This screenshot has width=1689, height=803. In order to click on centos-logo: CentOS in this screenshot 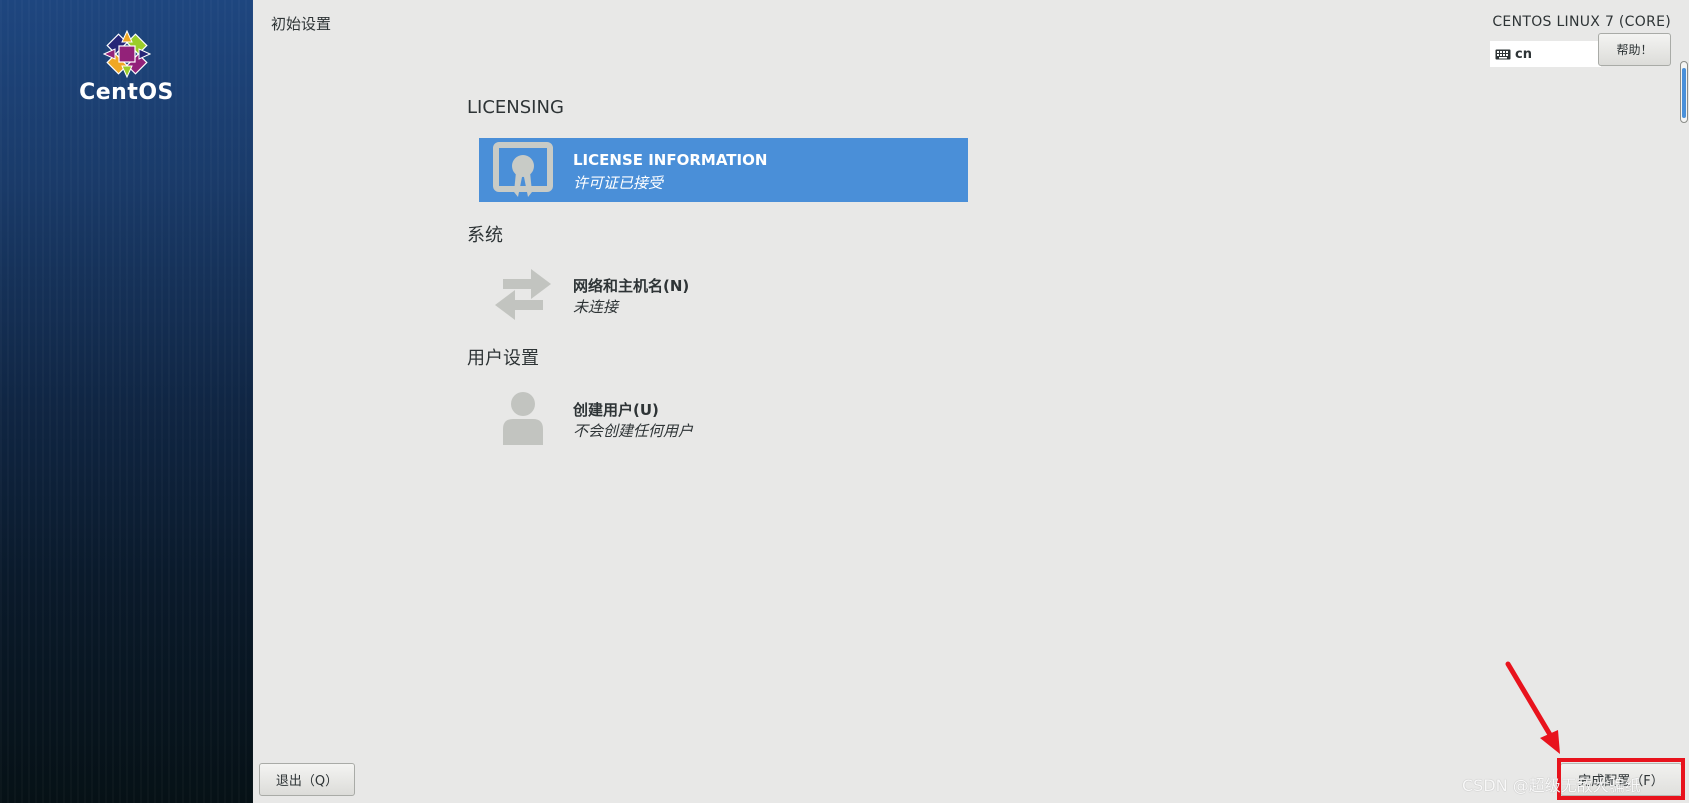, I will do `click(126, 67)`.